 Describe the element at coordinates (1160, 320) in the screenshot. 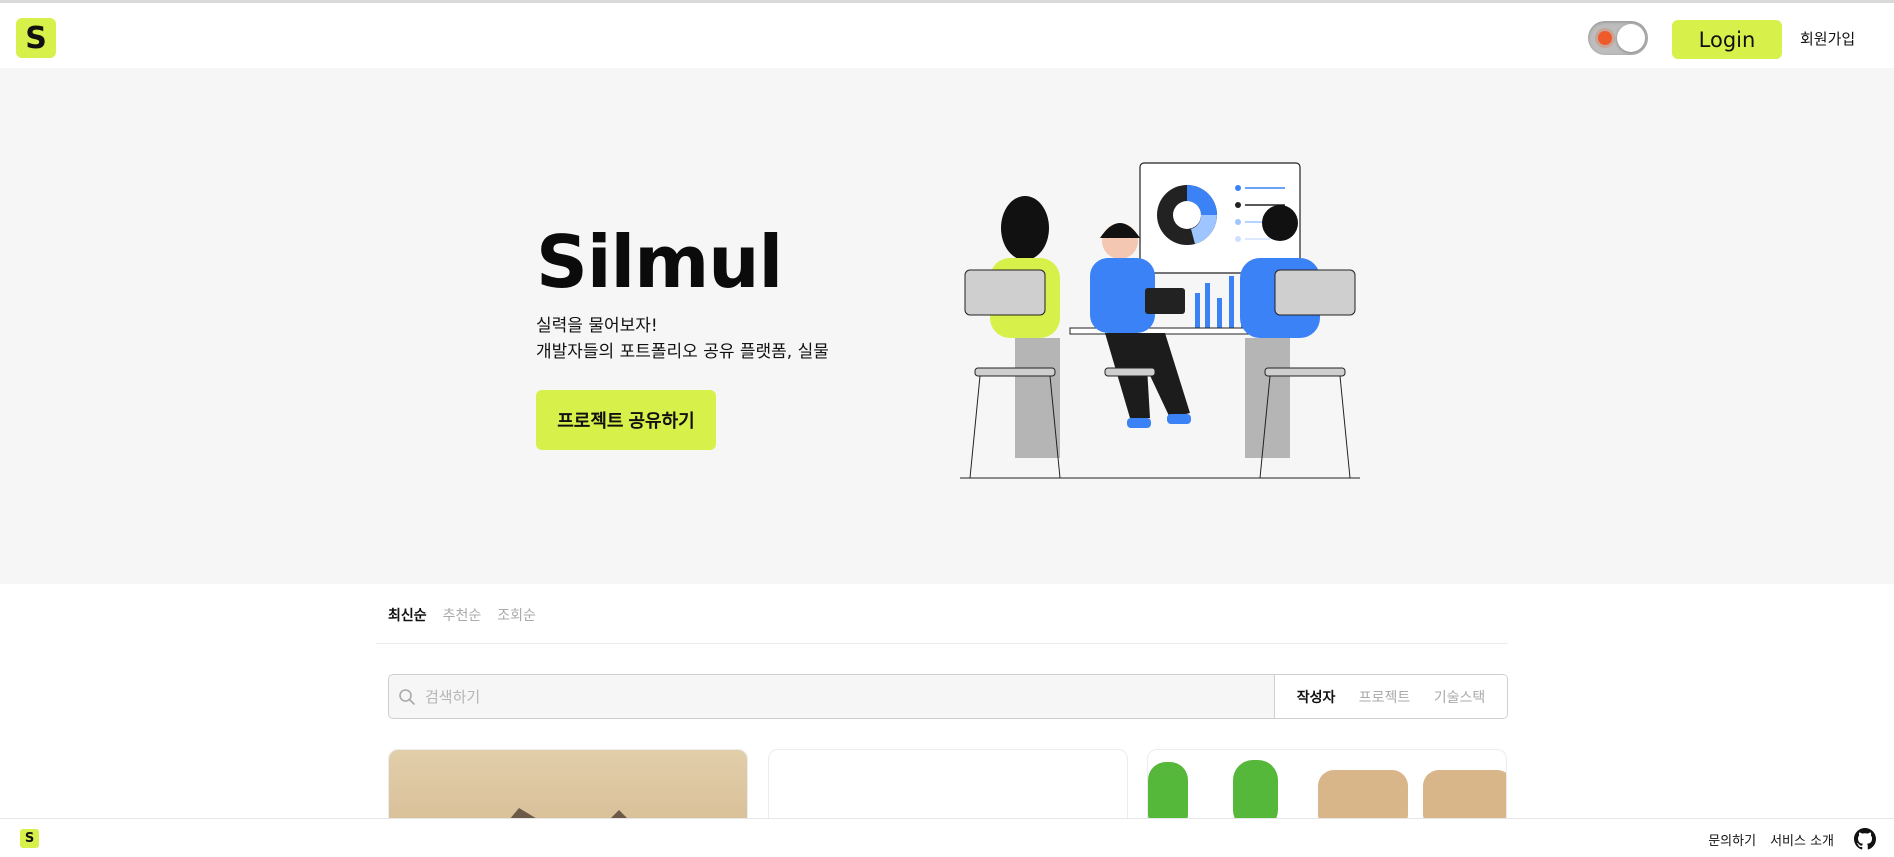

I see `team-meeting-illustration` at that location.